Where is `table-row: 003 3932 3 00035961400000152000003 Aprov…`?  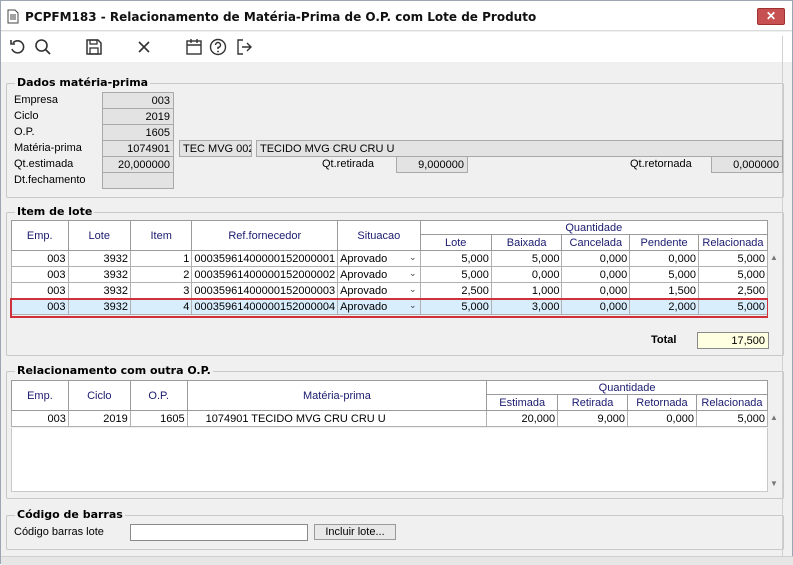
table-row: 003 3932 3 00035961400000152000003 Aprov… is located at coordinates (390, 290).